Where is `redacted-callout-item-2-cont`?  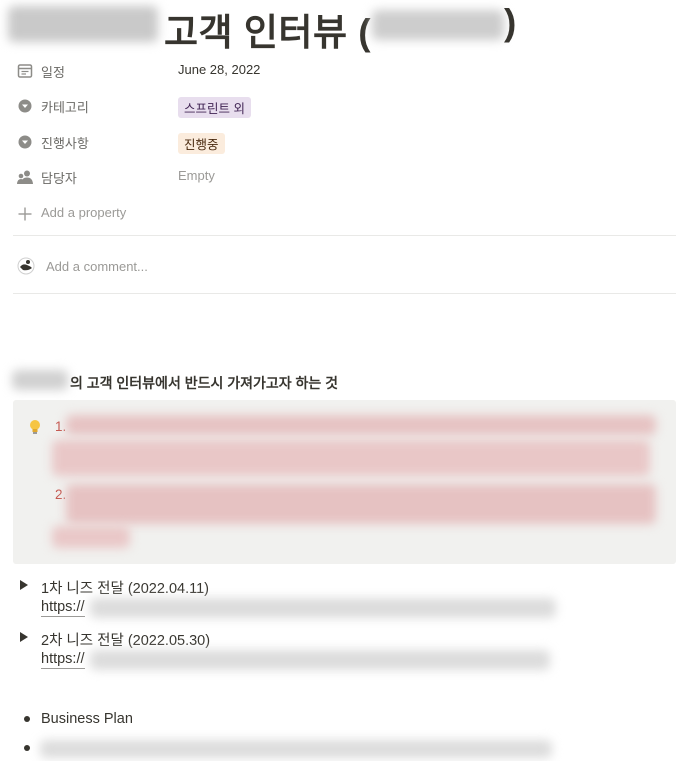 redacted-callout-item-2-cont is located at coordinates (91, 537).